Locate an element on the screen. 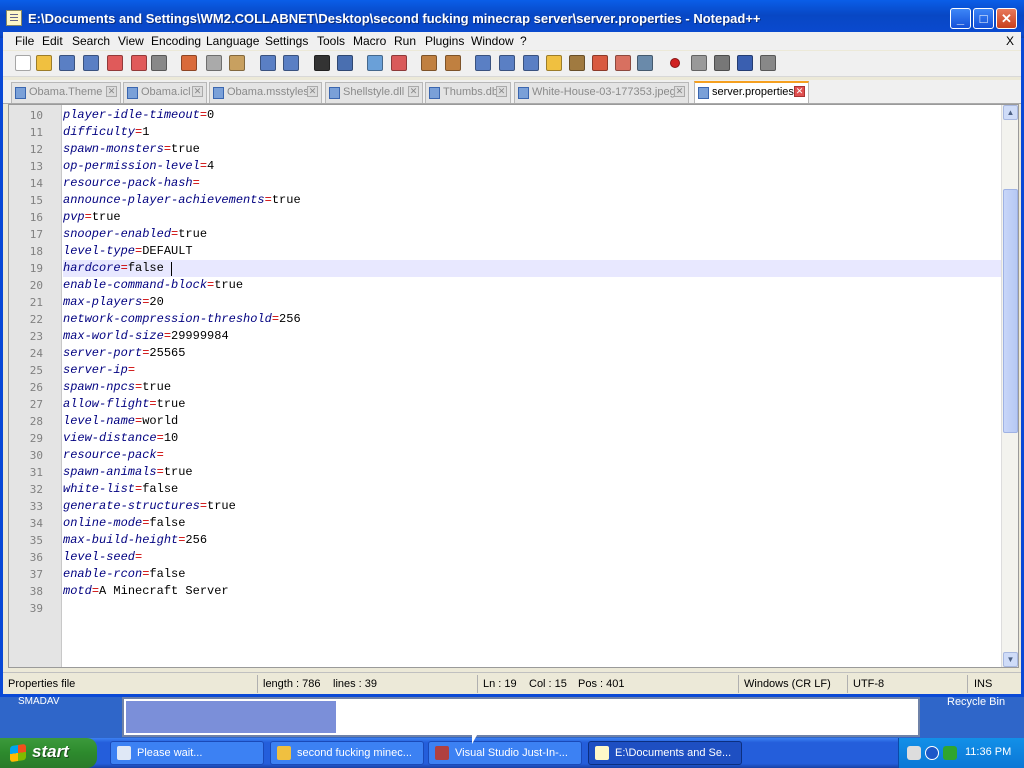  menu-language: Language is located at coordinates (232, 41).